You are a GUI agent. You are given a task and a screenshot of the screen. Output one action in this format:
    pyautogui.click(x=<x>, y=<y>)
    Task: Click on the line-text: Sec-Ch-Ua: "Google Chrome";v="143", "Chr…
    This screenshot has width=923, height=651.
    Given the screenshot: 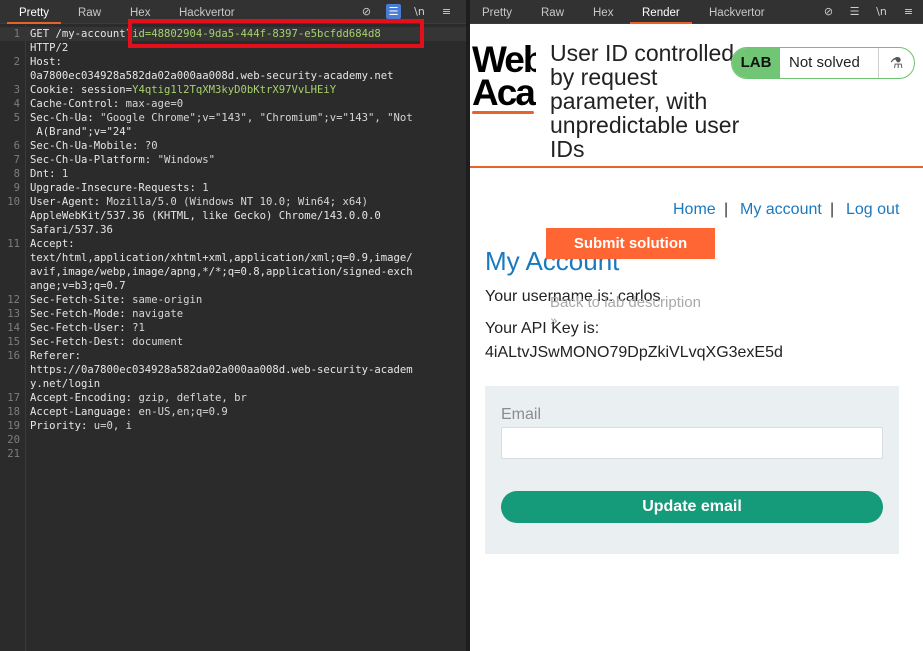 What is the action you would take?
    pyautogui.click(x=221, y=118)
    